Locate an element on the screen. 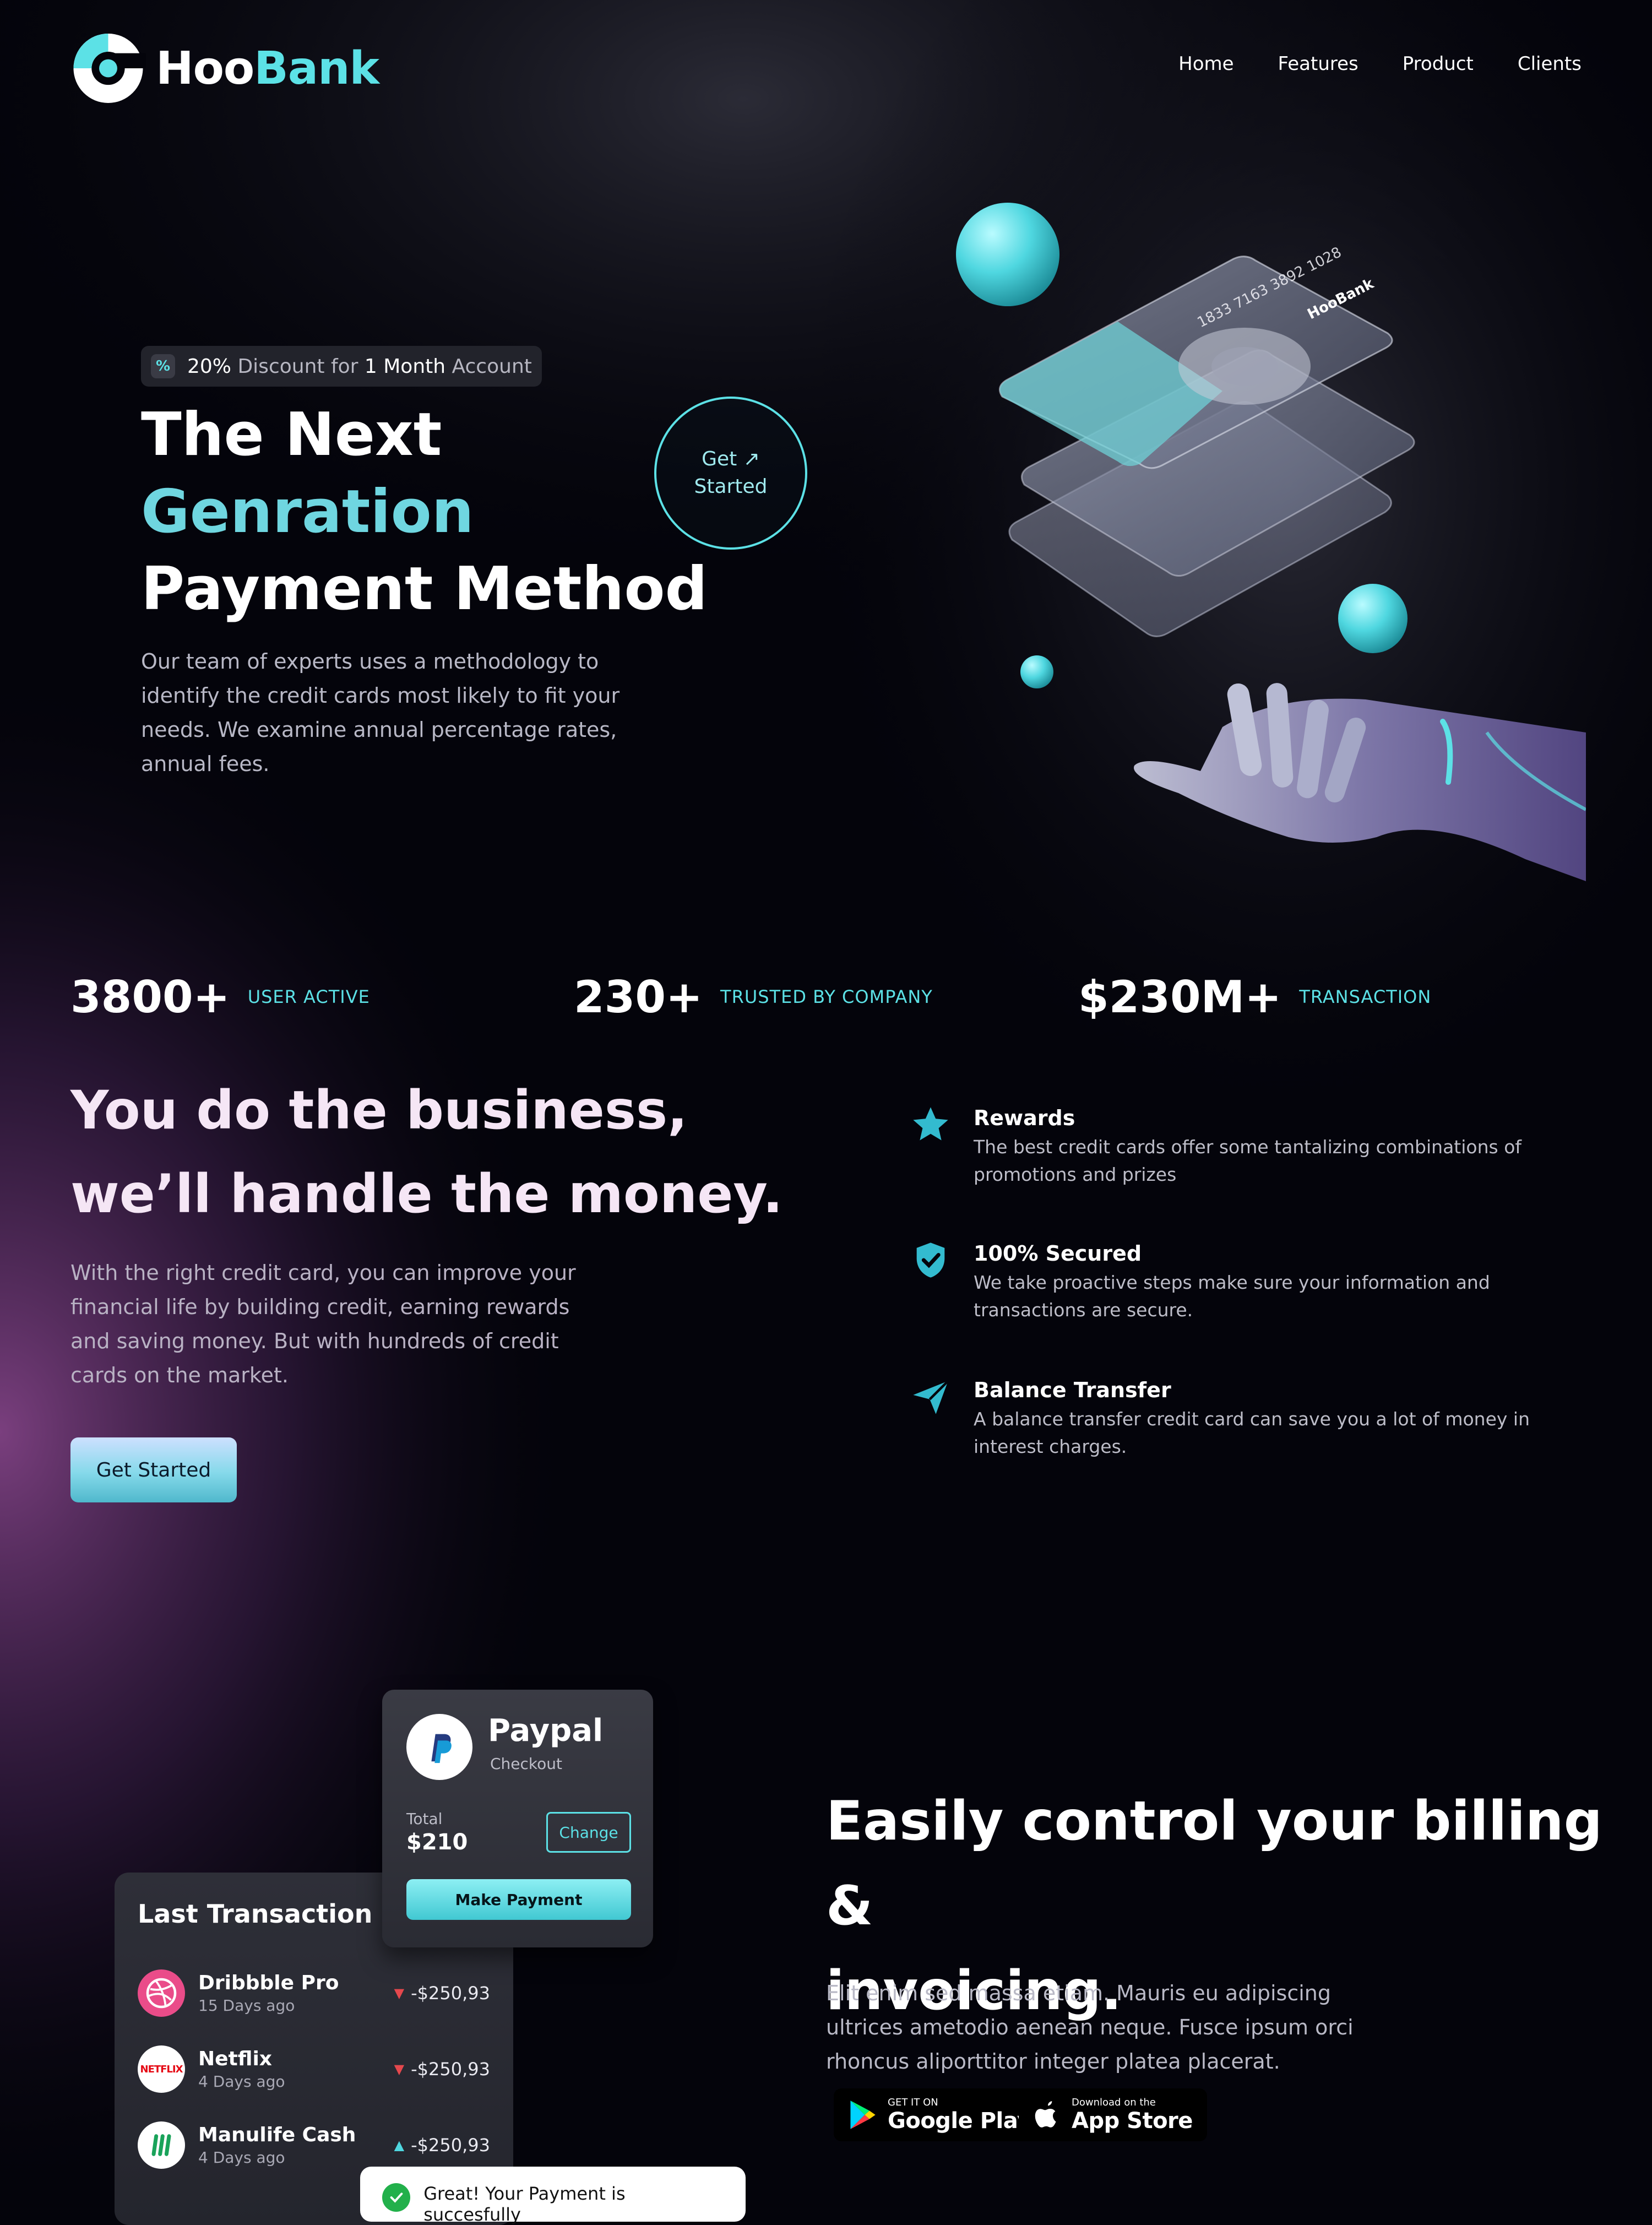  shield-icon is located at coordinates (930, 1260).